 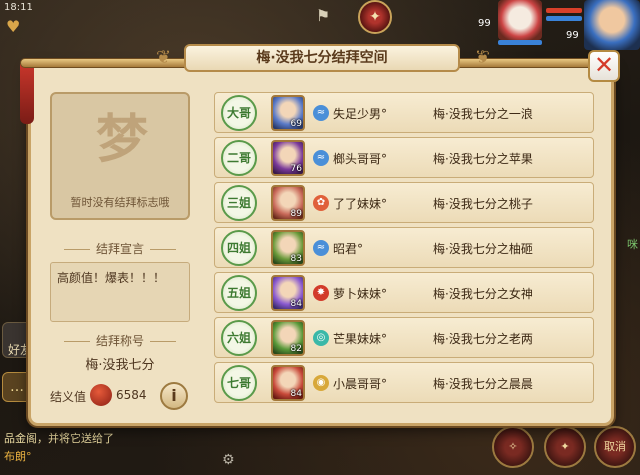 What do you see at coordinates (483, 159) in the screenshot?
I see `member-title: 梅·没我七分之苹果` at bounding box center [483, 159].